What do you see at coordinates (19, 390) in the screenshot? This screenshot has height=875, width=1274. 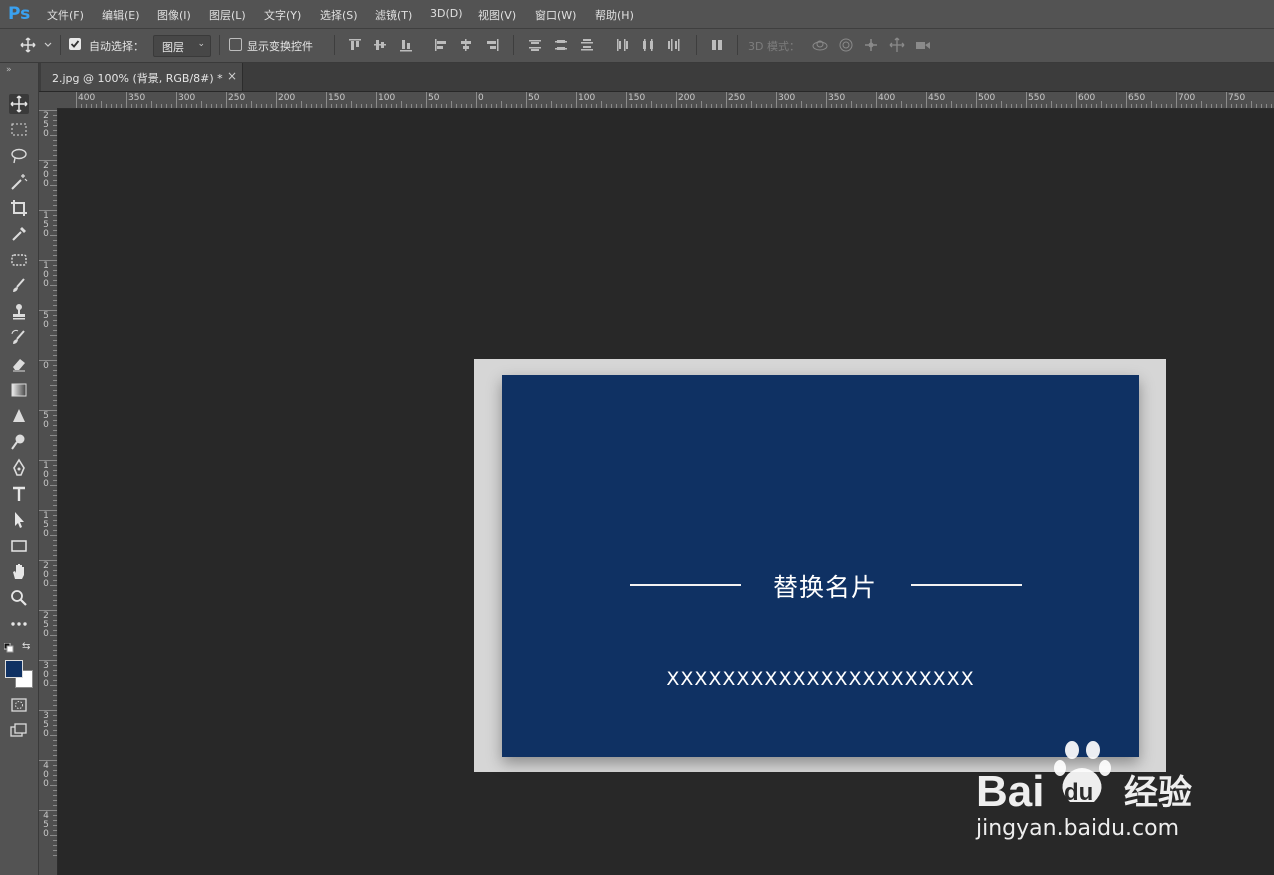 I see `gradient-tool-icon` at bounding box center [19, 390].